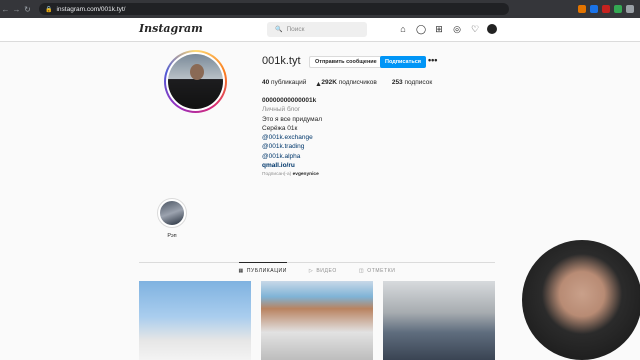  Describe the element at coordinates (289, 82) in the screenshot. I see `posts-label: публикаций` at that location.